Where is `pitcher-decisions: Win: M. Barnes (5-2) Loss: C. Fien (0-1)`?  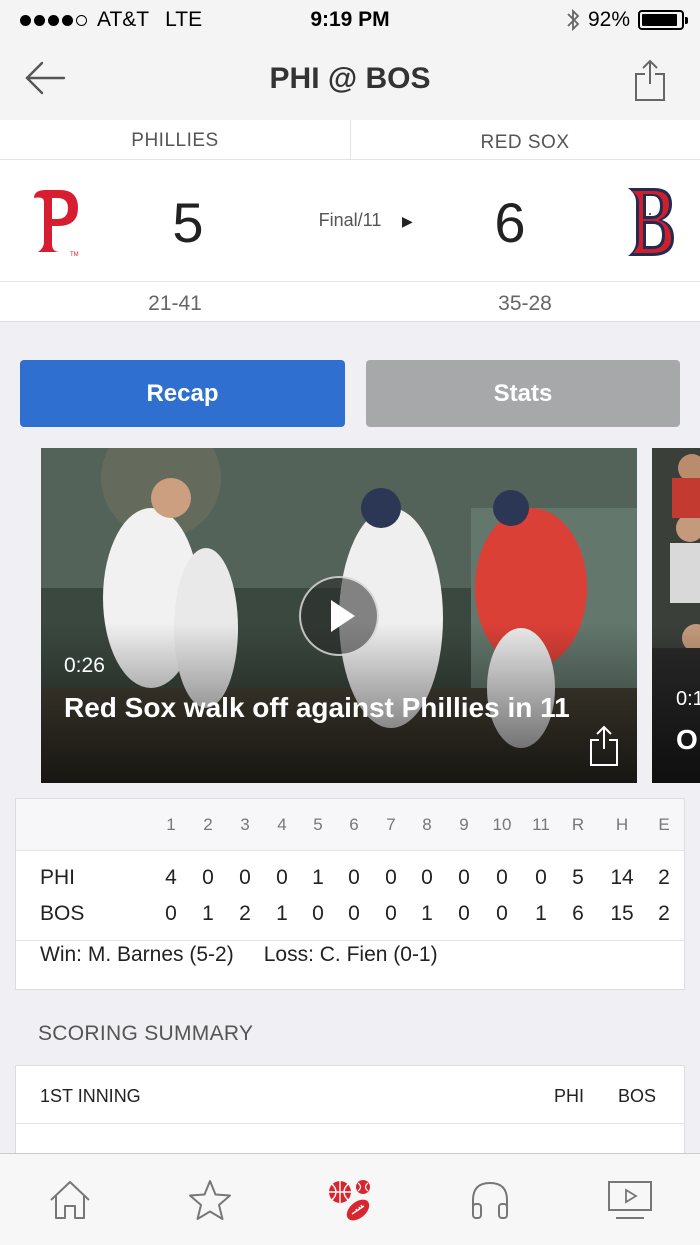 pitcher-decisions: Win: M. Barnes (5-2) Loss: C. Fien (0-1) is located at coordinates (239, 955).